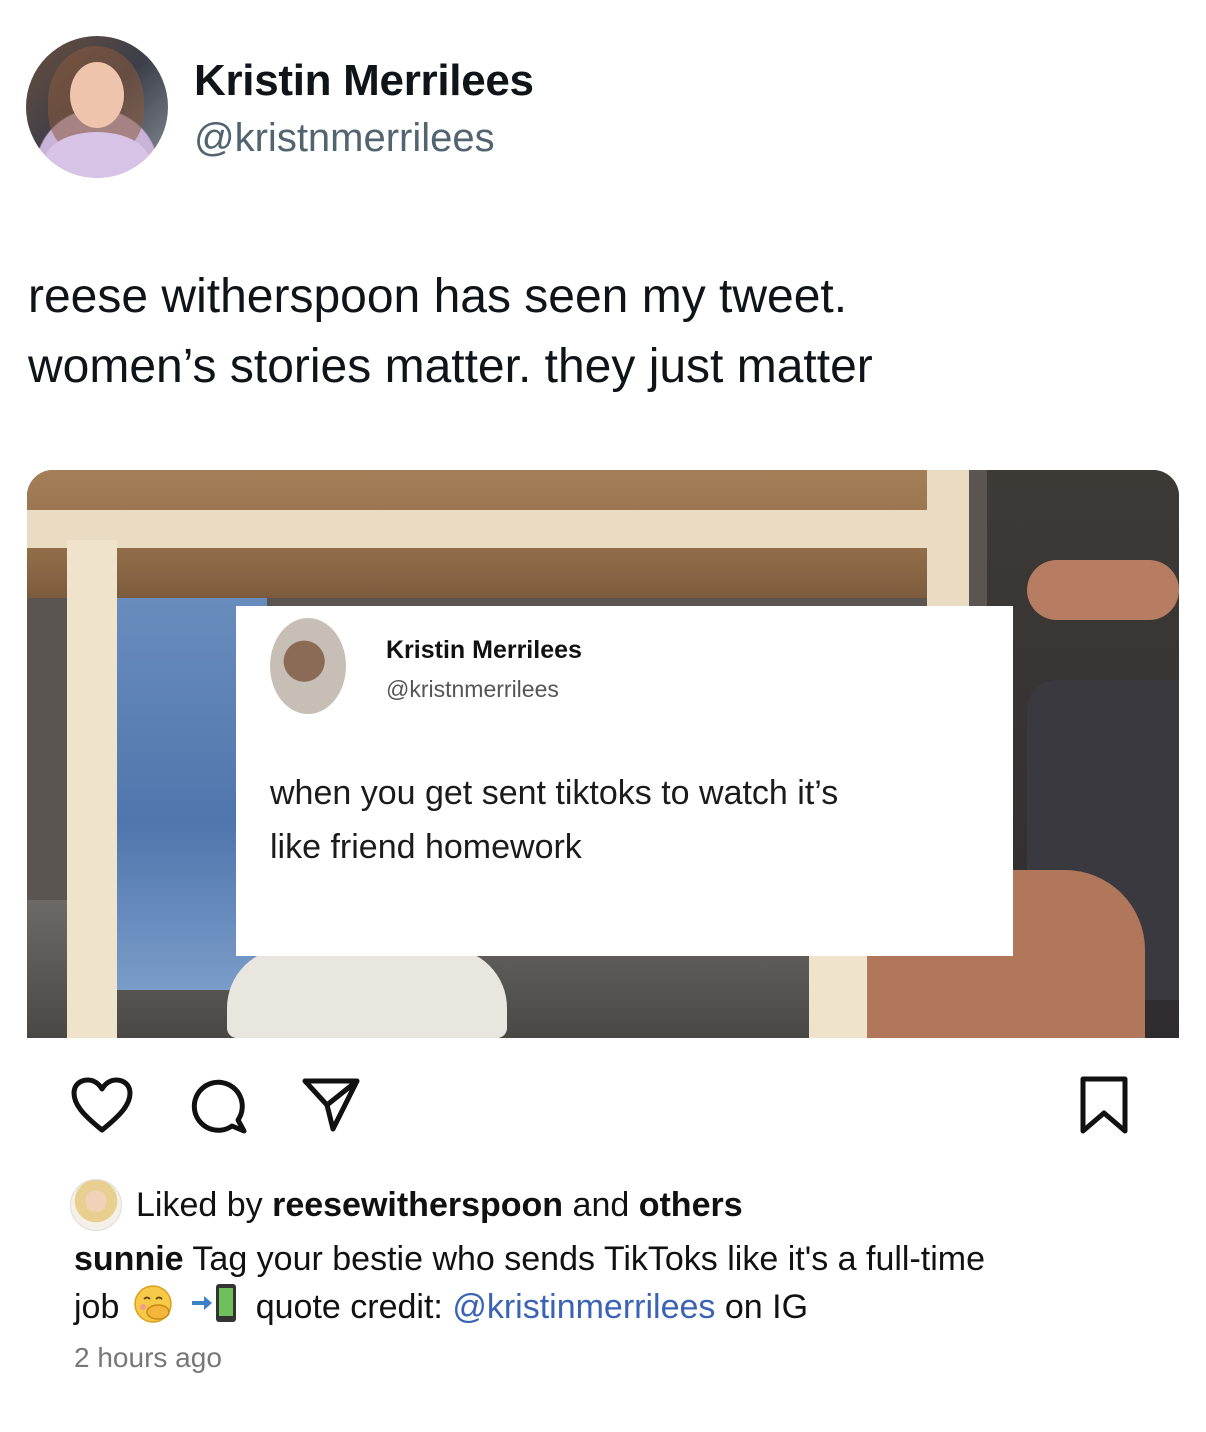 The height and width of the screenshot is (1432, 1206). What do you see at coordinates (367, 993) in the screenshot?
I see `photo-shoe` at bounding box center [367, 993].